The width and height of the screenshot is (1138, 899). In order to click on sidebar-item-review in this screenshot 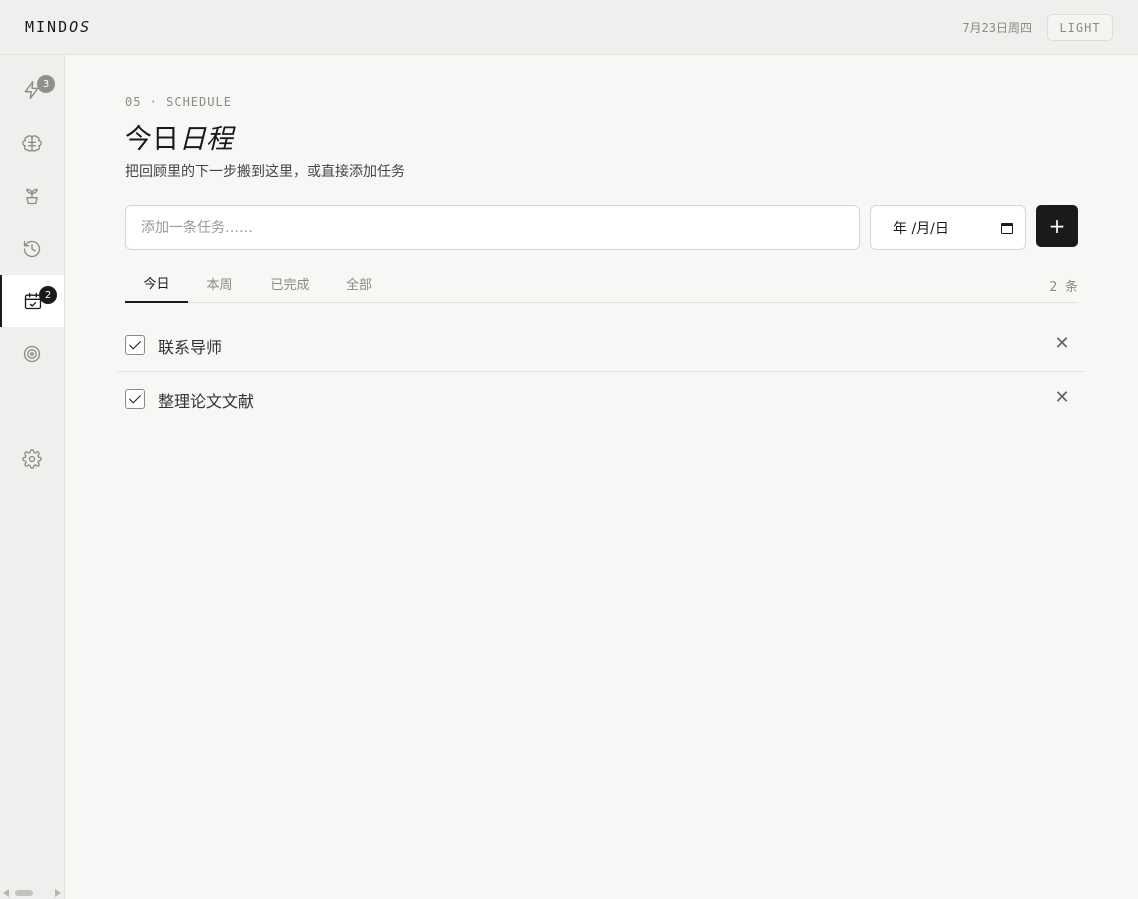, I will do `click(32, 249)`.